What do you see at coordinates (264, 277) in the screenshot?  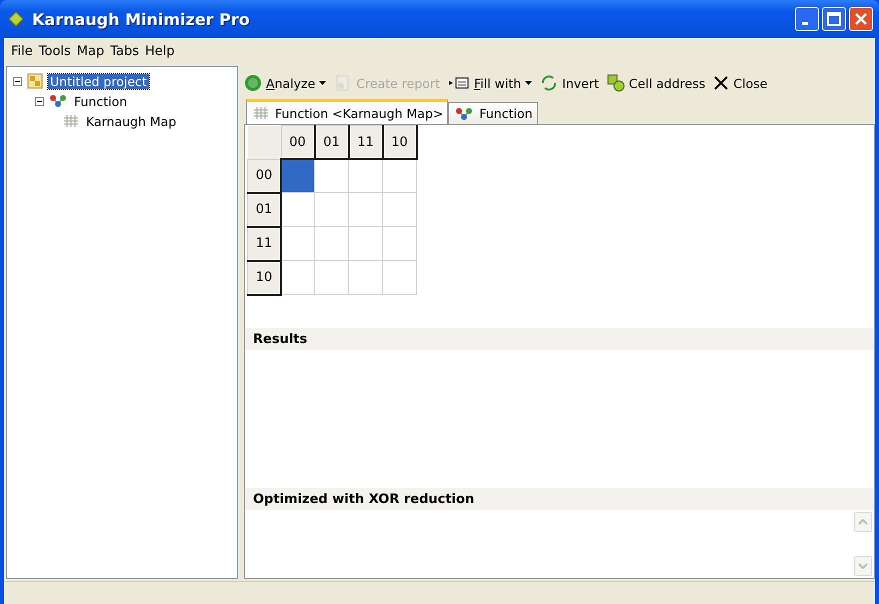 I see `row-header: 10` at bounding box center [264, 277].